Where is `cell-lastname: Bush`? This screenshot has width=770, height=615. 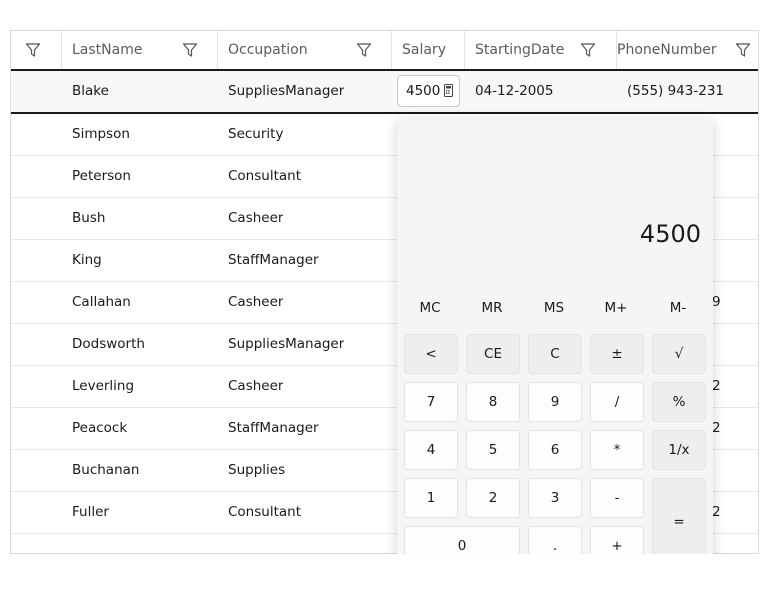
cell-lastname: Bush is located at coordinates (88, 218).